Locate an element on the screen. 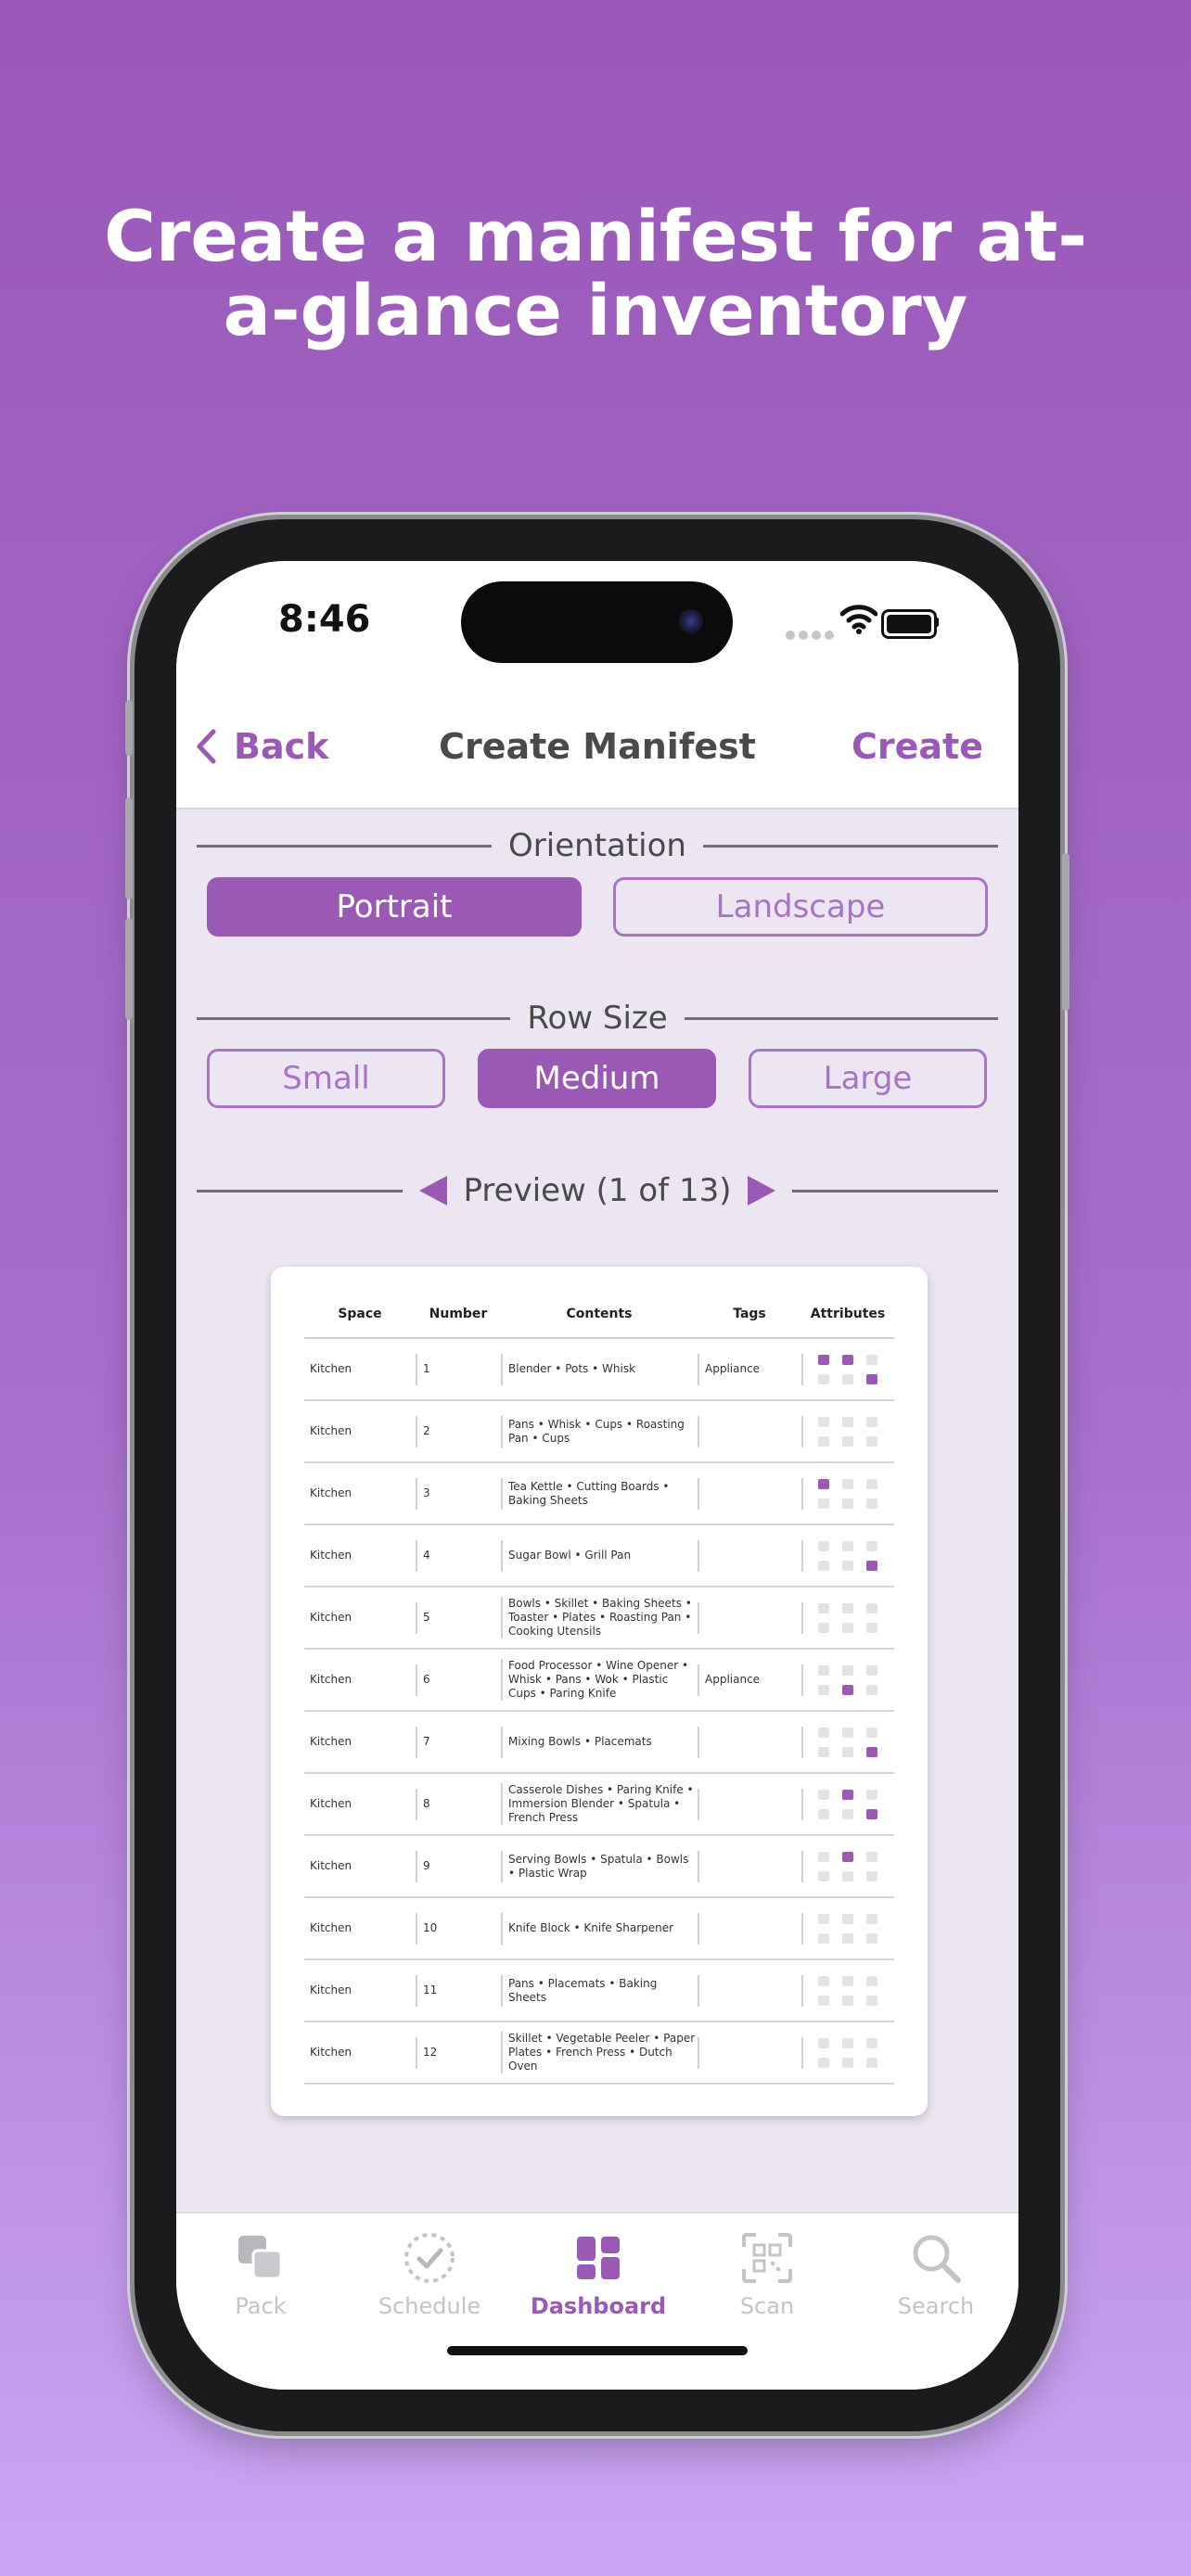 The width and height of the screenshot is (1191, 2576). column-header-number: Number is located at coordinates (458, 1314).